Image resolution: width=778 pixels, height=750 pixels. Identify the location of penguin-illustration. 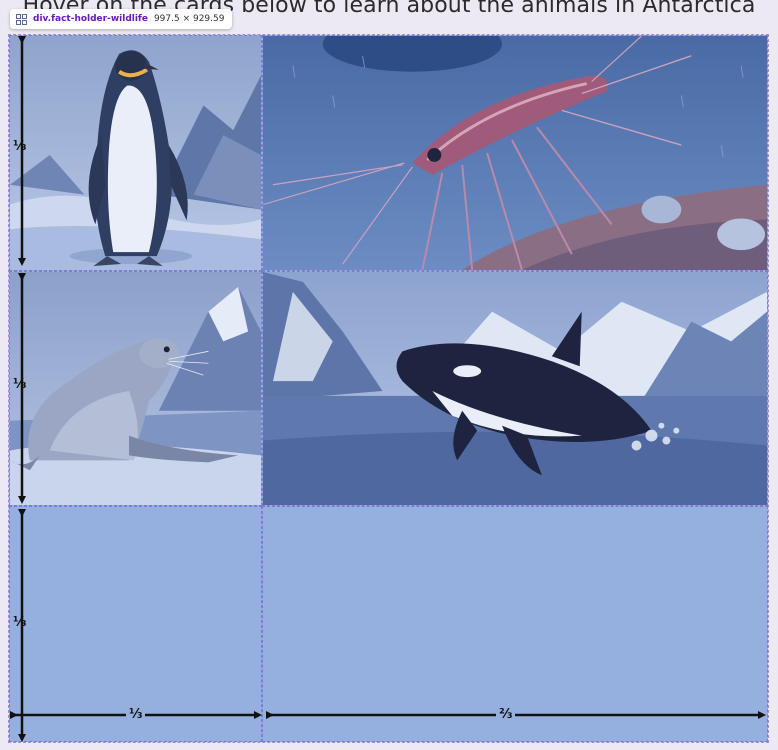
(135, 153).